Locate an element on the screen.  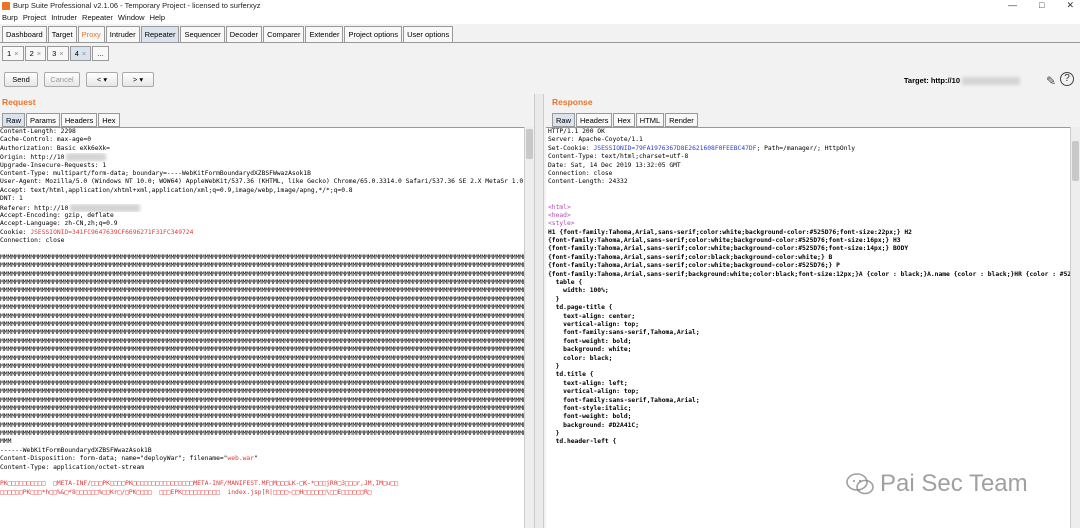
set-cookie-label: Set-Cookie: is located at coordinates (571, 148).